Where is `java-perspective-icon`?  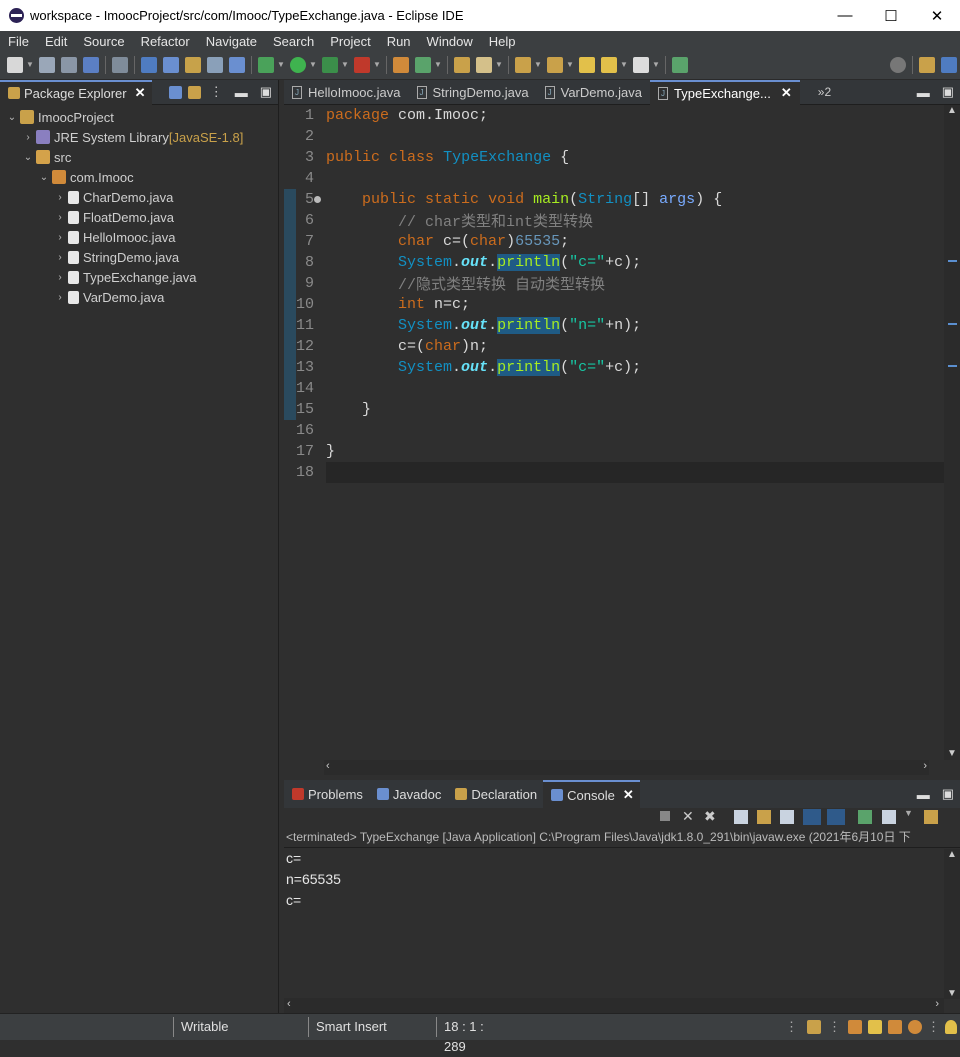 java-perspective-icon is located at coordinates (949, 65).